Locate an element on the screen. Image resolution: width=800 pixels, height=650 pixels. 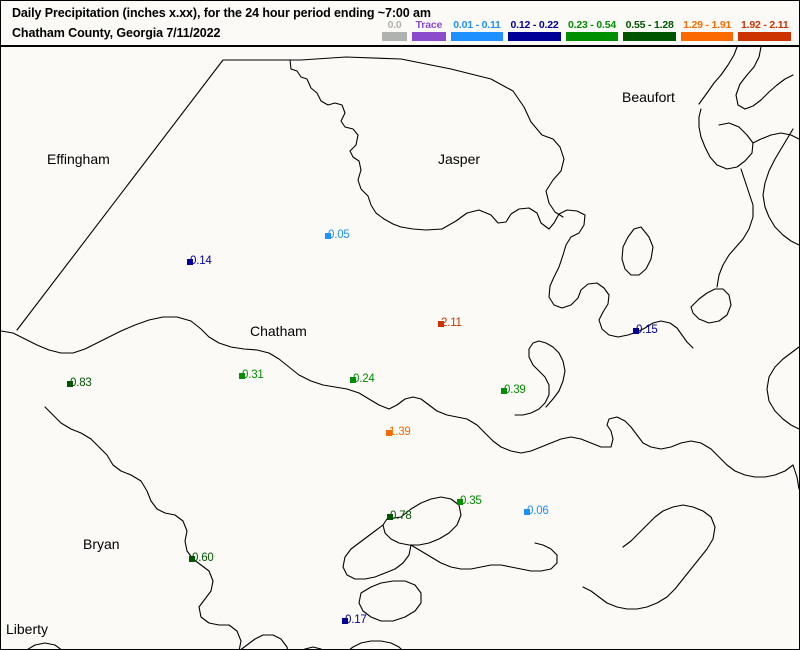
county-label-bryan: Bryan is located at coordinates (101, 544).